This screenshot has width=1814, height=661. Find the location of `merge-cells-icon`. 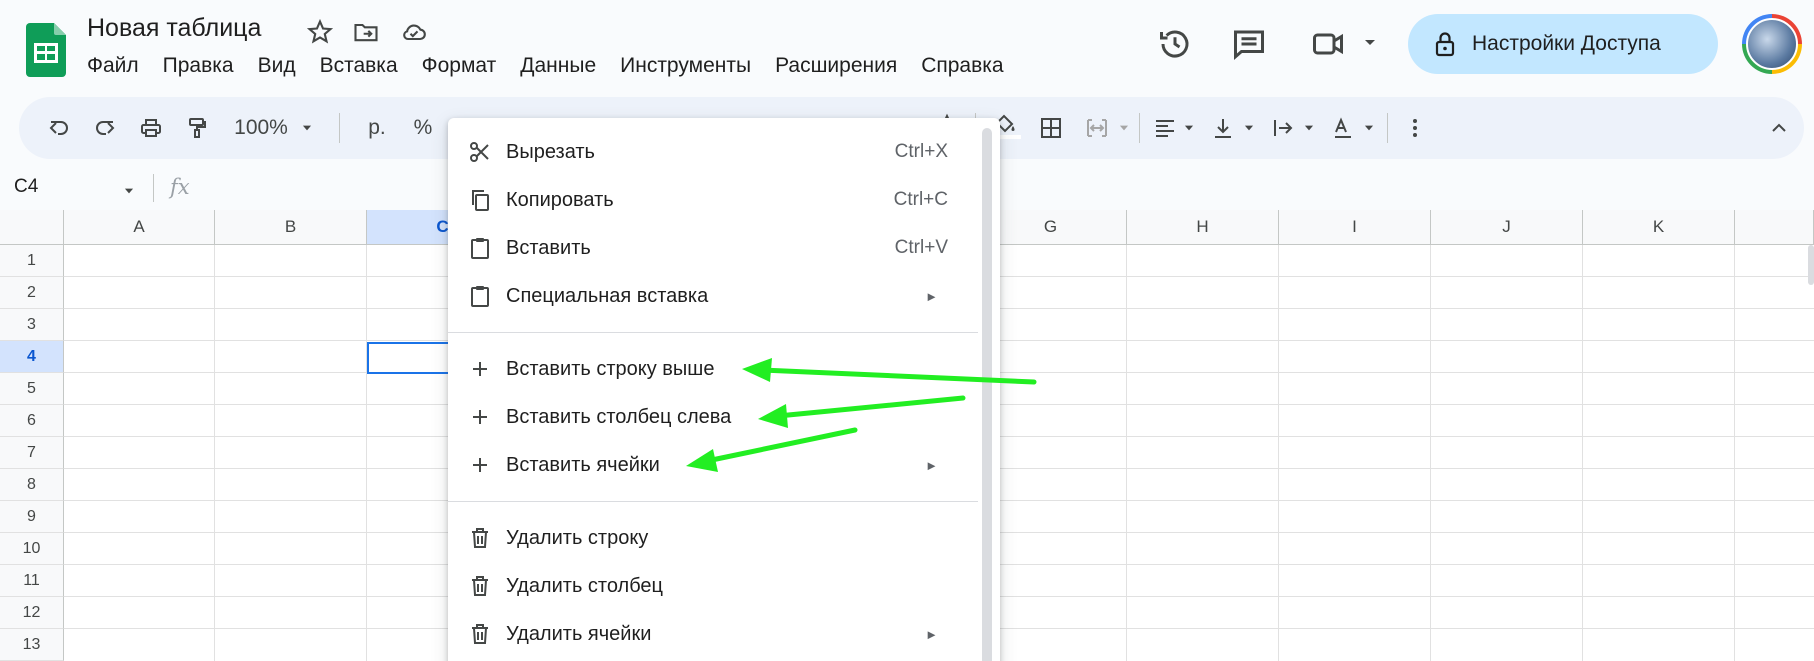

merge-cells-icon is located at coordinates (1097, 128).